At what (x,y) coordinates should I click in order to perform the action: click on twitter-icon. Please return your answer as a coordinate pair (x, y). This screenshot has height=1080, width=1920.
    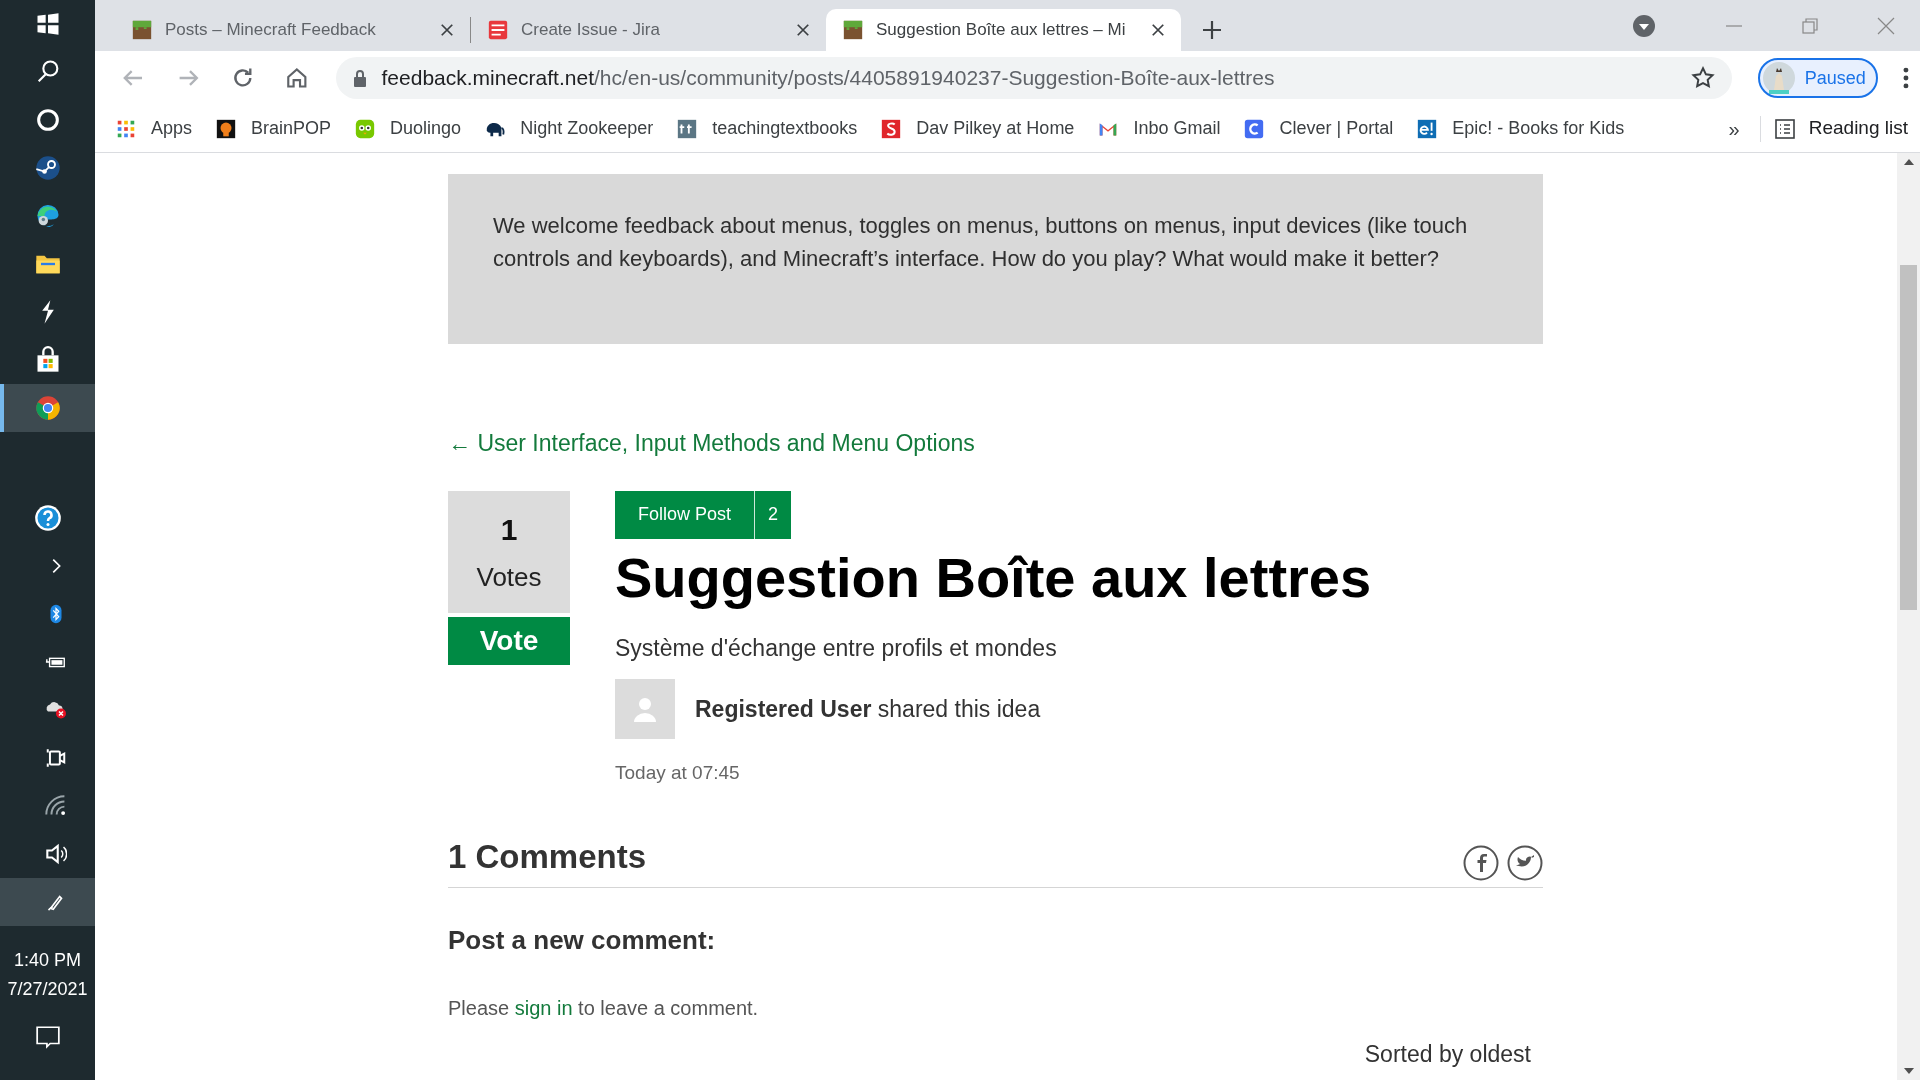
    Looking at the image, I should click on (1525, 863).